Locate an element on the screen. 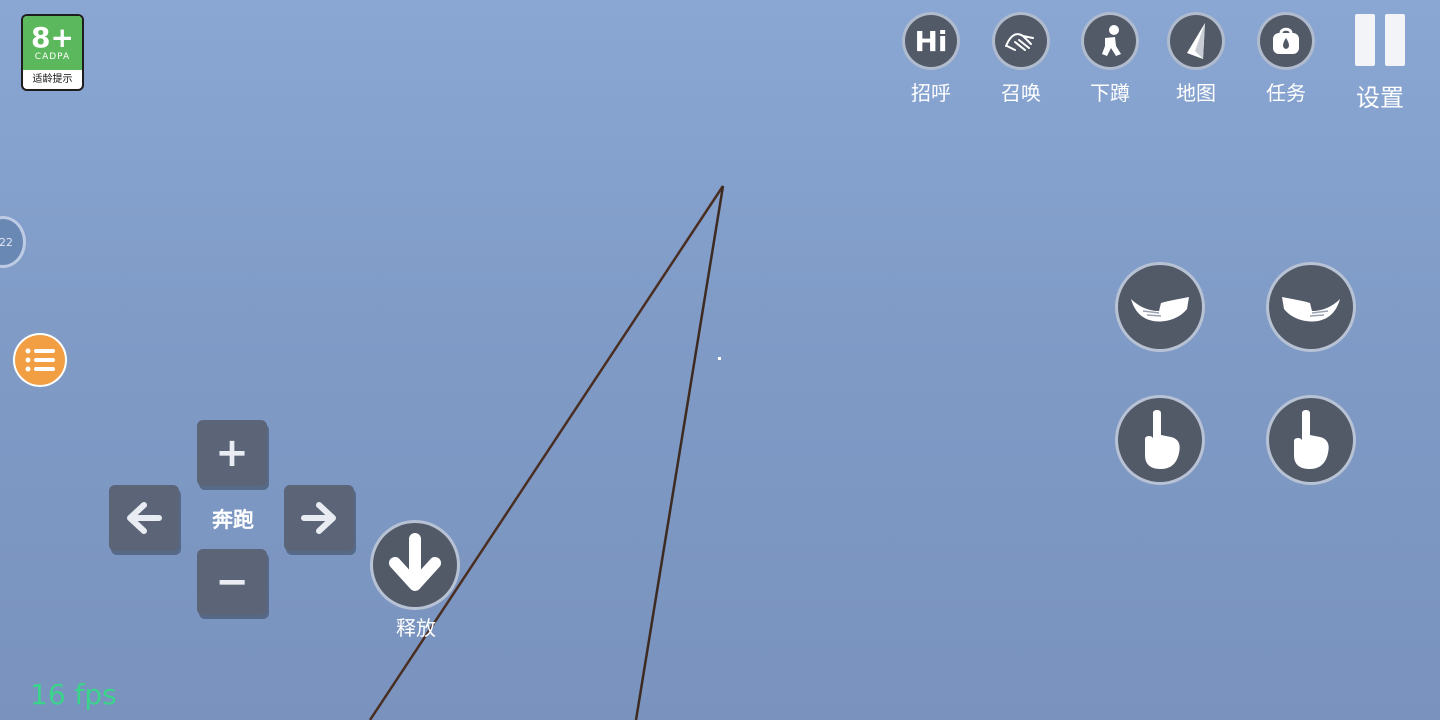  settings-button: 设置 is located at coordinates (1380, 63).